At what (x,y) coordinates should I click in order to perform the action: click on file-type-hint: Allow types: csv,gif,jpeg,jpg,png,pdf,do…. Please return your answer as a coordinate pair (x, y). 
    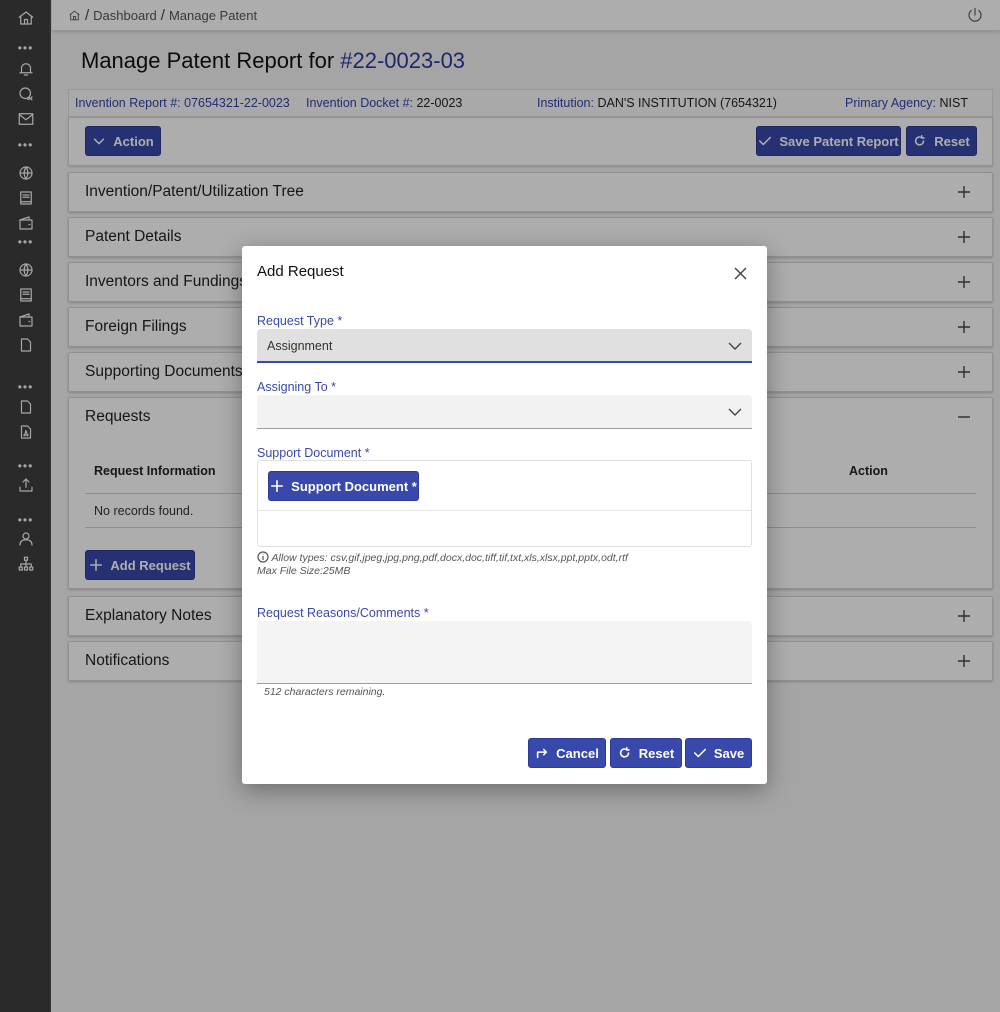
    Looking at the image, I should click on (442, 564).